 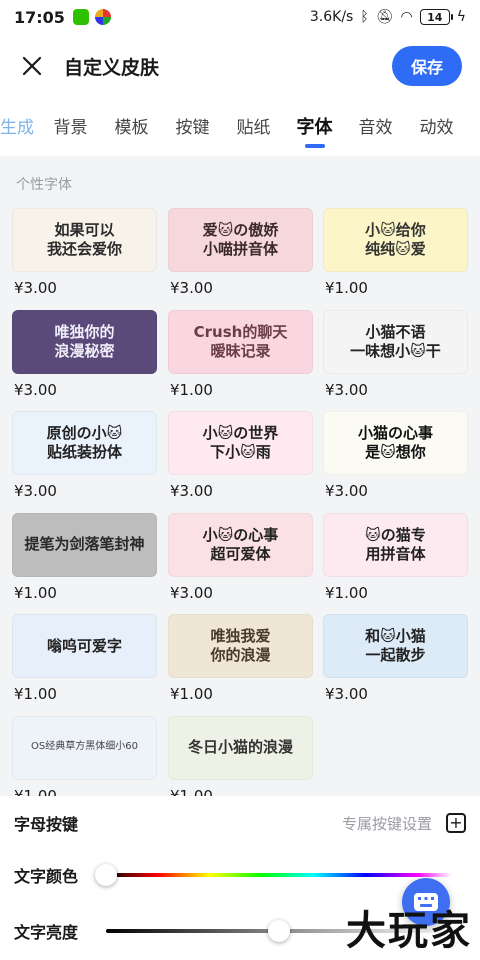 I want to click on font-preview: 和🐱小猫 一起散步, so click(x=395, y=646).